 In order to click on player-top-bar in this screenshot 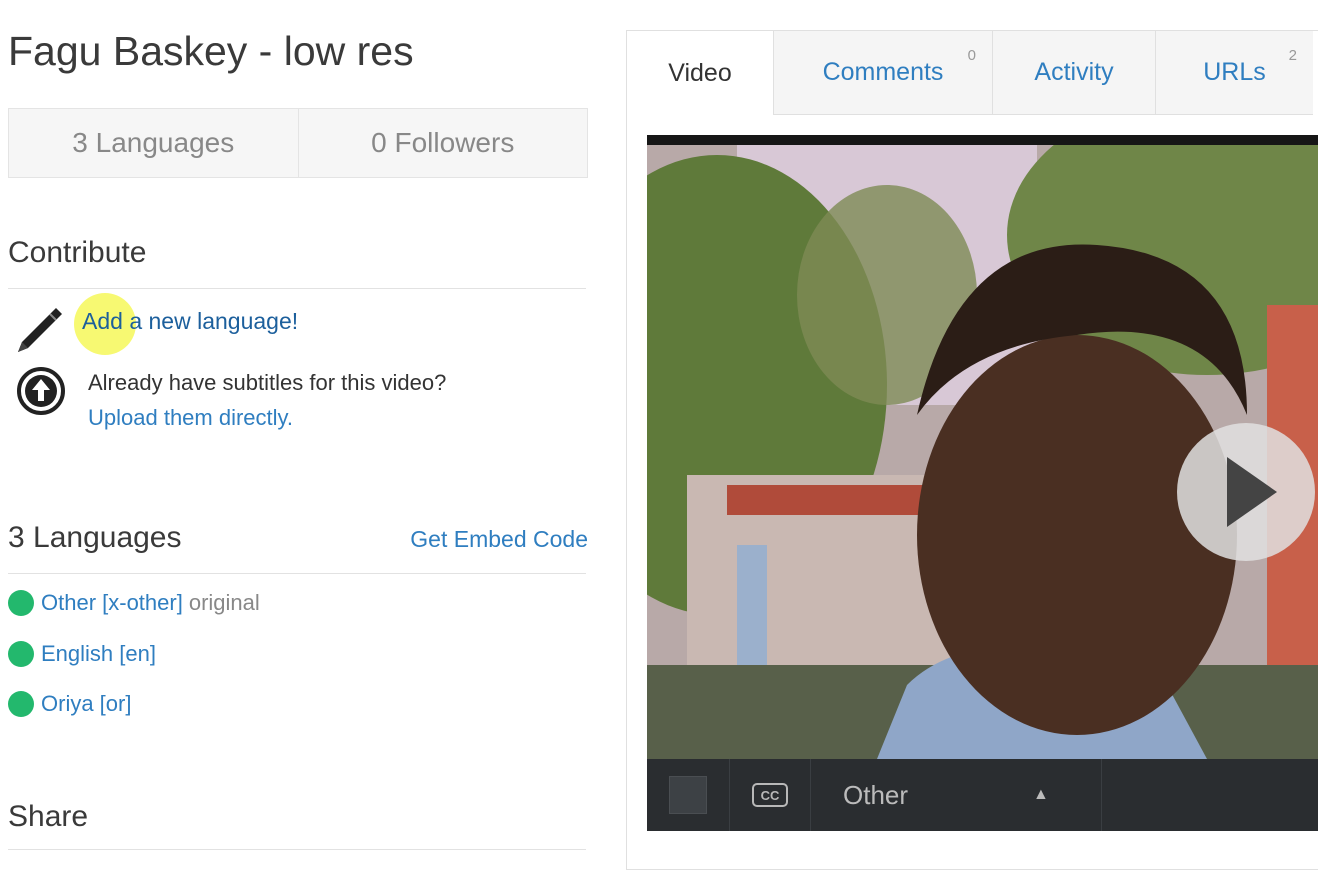, I will do `click(982, 140)`.